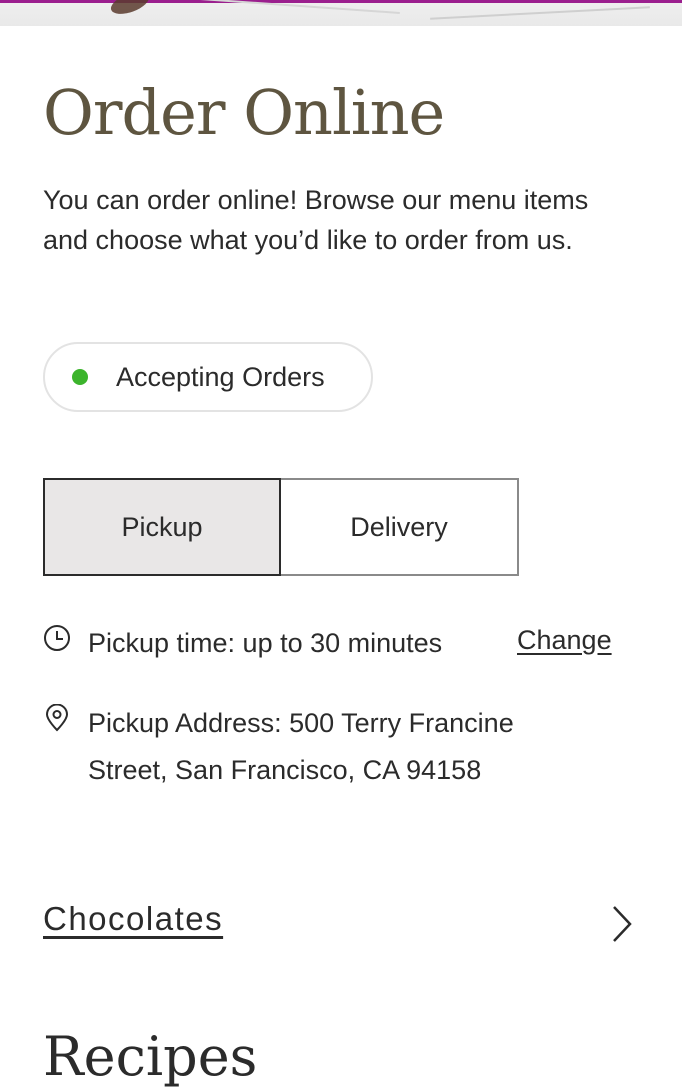 This screenshot has width=682, height=1088. I want to click on menu-category-chocolates: Chocolates, so click(133, 919).